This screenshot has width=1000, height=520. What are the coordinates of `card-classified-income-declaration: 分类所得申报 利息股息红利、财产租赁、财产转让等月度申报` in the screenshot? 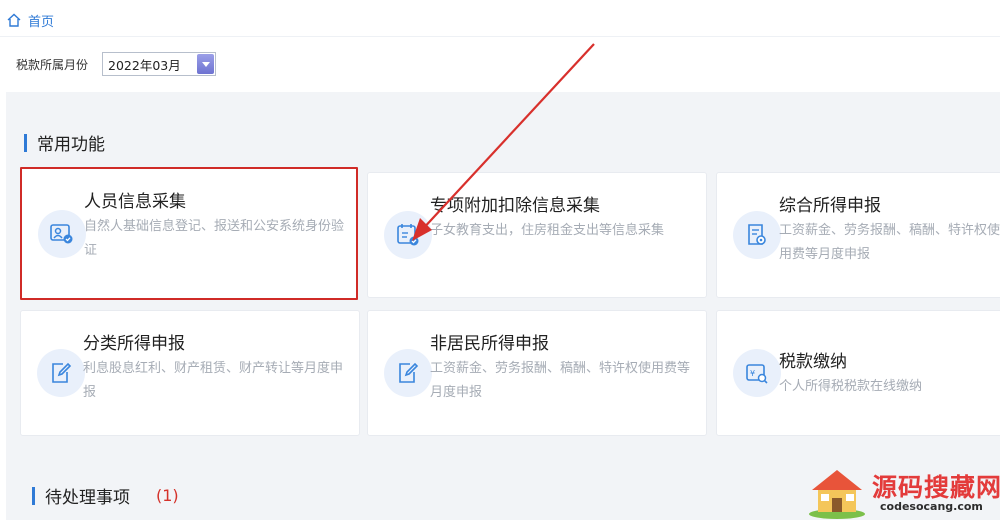 It's located at (190, 373).